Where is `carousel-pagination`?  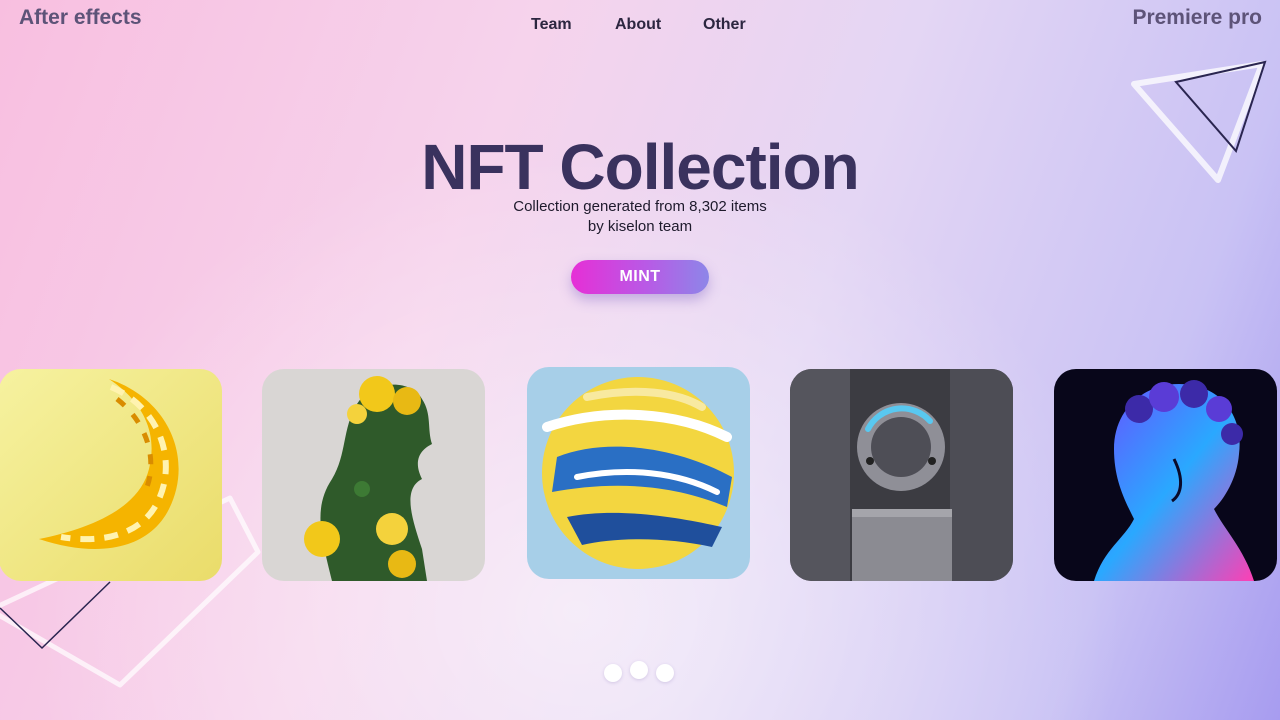 carousel-pagination is located at coordinates (640, 673).